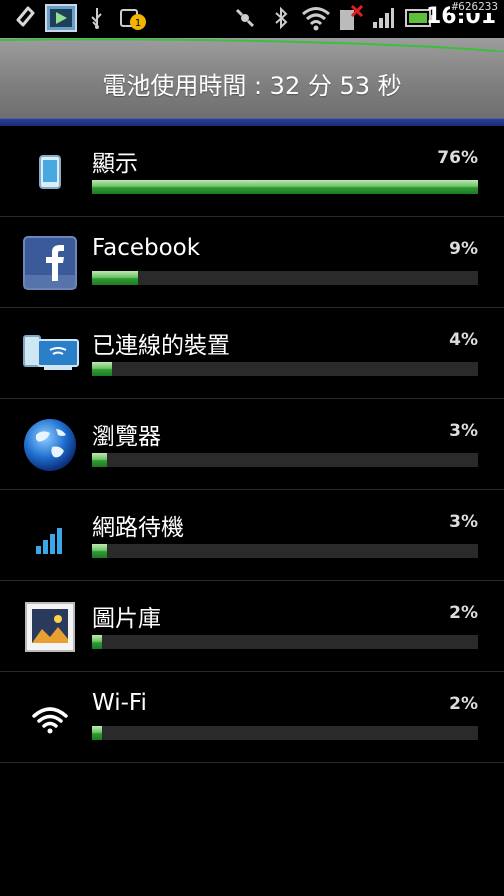  What do you see at coordinates (252, 535) in the screenshot?
I see `list-item: 網路待機 3%` at bounding box center [252, 535].